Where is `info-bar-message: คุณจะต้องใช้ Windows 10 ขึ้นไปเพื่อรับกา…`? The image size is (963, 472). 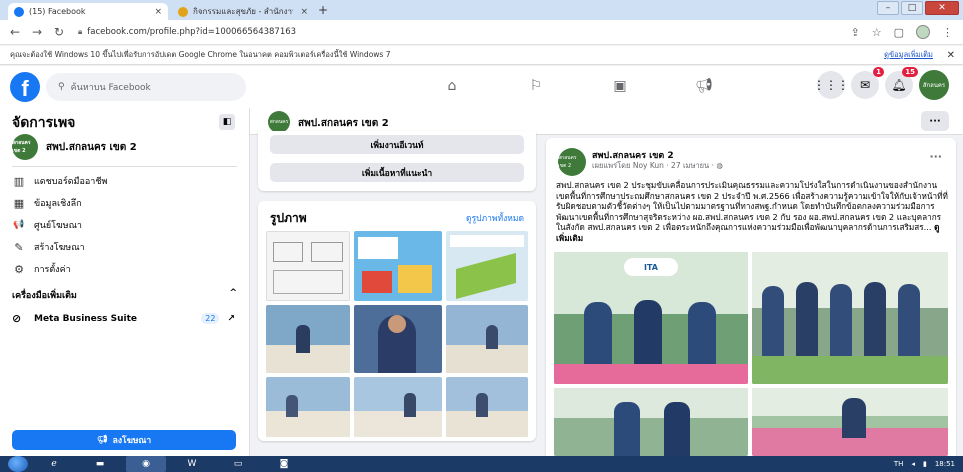
info-bar-message: คุณจะต้องใช้ Windows 10 ขึ้นไปเพื่อรับกา… is located at coordinates (200, 54).